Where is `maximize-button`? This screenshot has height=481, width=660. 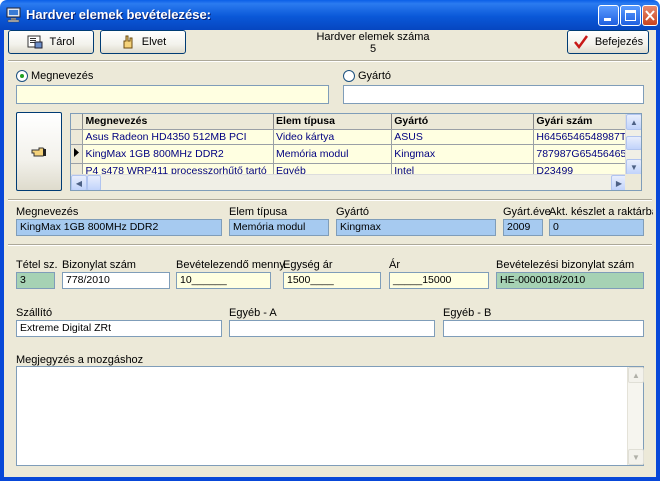
maximize-button is located at coordinates (630, 15).